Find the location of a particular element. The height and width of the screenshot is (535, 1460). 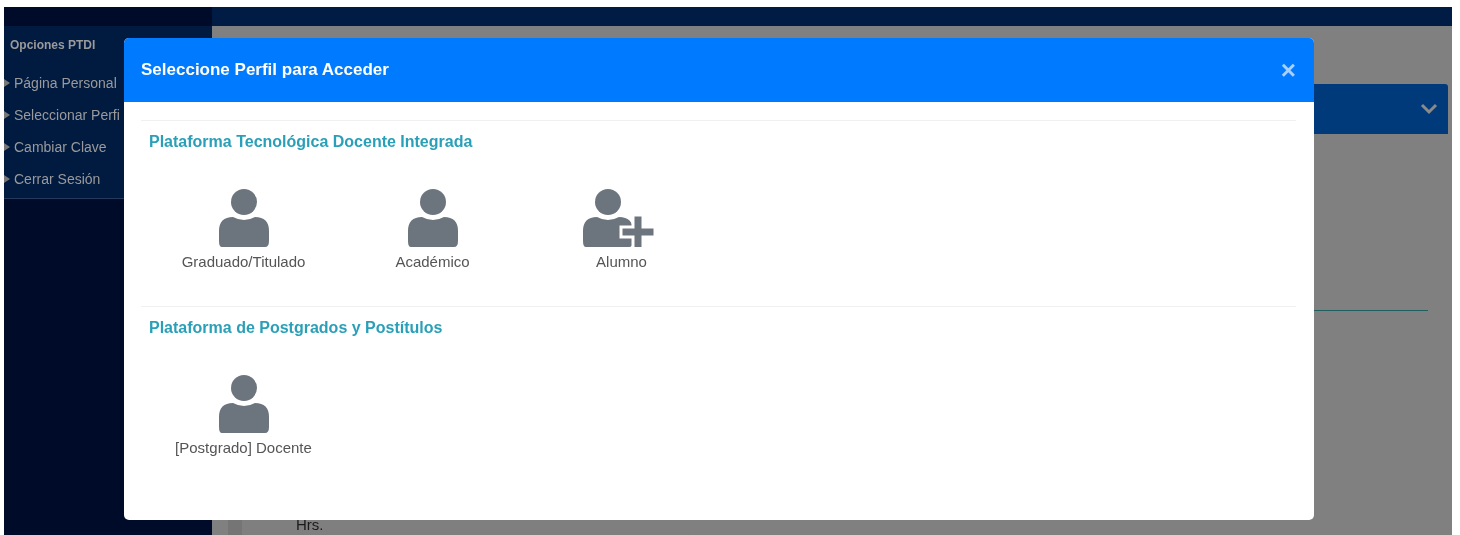

section-title: Plataforma Tecnológica Docente Integrada is located at coordinates (311, 142).